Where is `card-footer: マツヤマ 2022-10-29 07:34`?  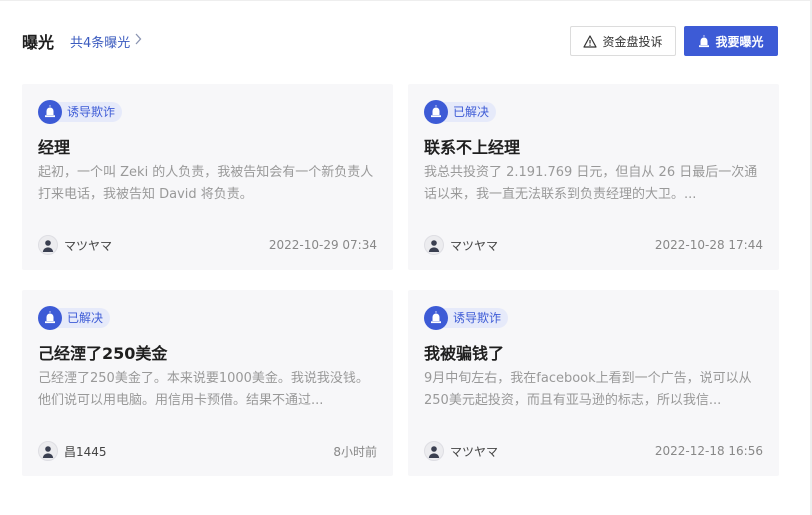
card-footer: マツヤマ 2022-10-29 07:34 is located at coordinates (207, 245).